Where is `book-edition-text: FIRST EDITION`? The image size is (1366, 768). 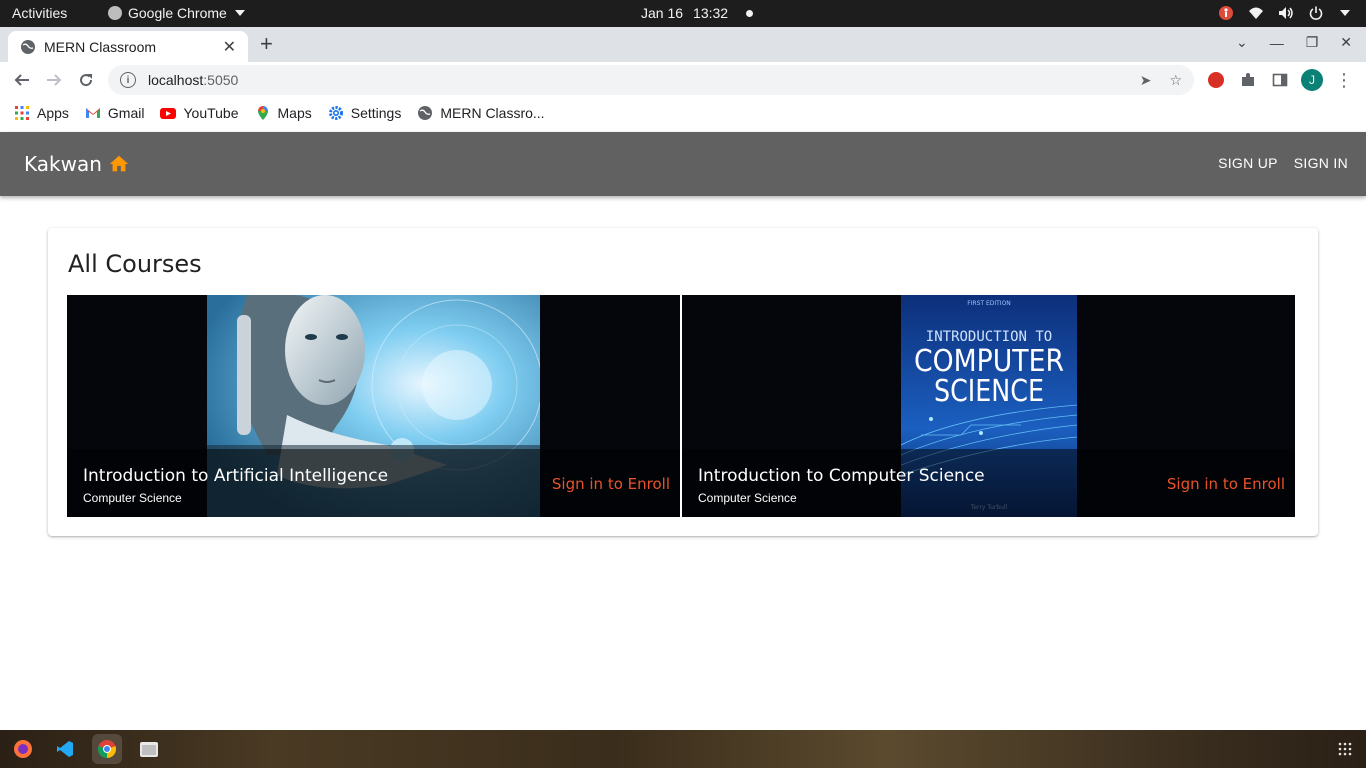
book-edition-text: FIRST EDITION is located at coordinates (989, 303).